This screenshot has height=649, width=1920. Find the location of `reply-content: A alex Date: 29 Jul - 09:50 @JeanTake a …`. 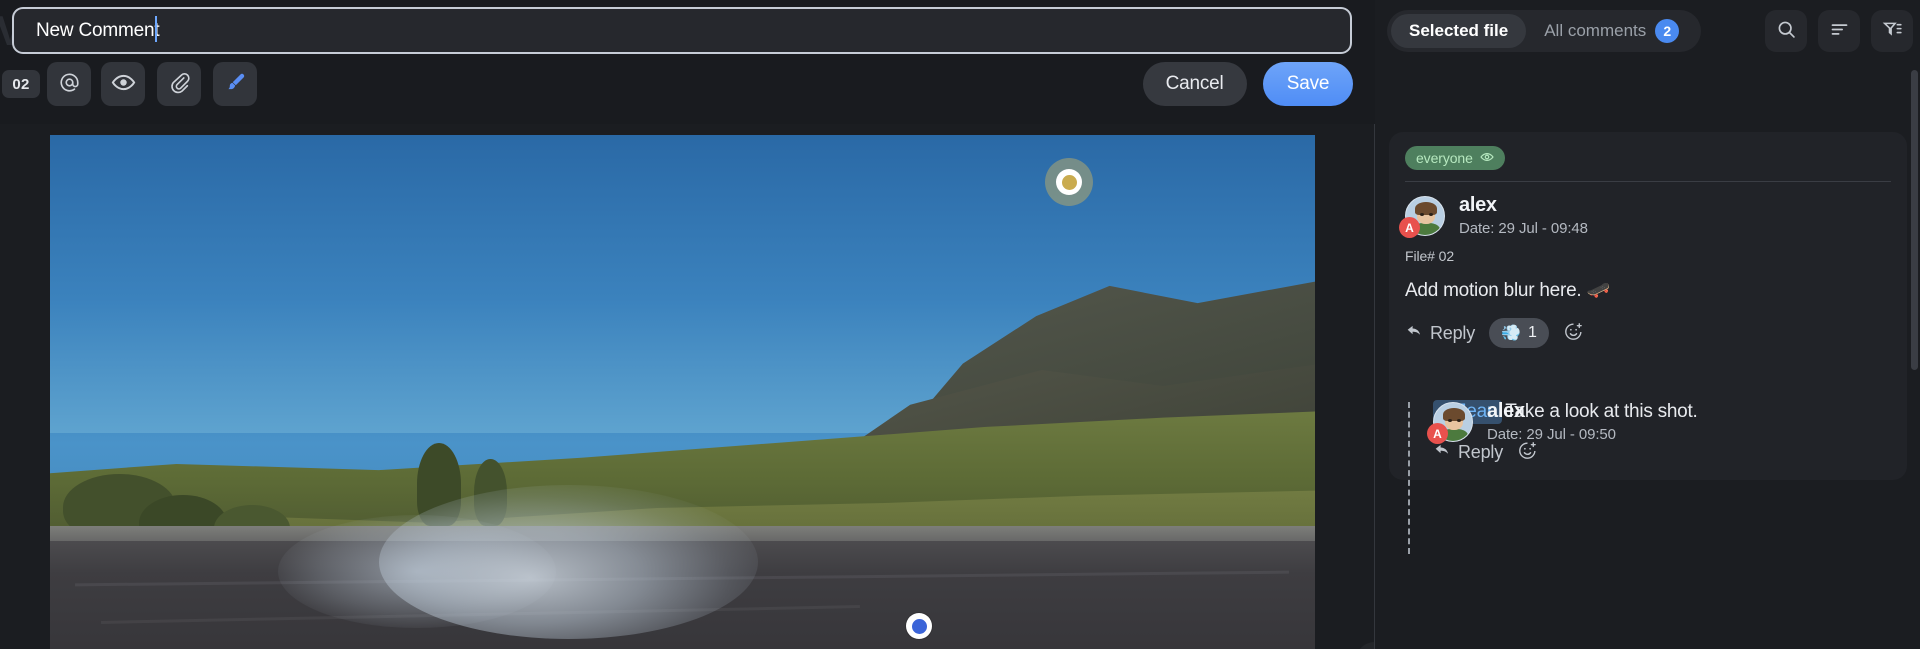

reply-content: A alex Date: 29 Jul - 09:50 @JeanTake a … is located at coordinates (1659, 432).